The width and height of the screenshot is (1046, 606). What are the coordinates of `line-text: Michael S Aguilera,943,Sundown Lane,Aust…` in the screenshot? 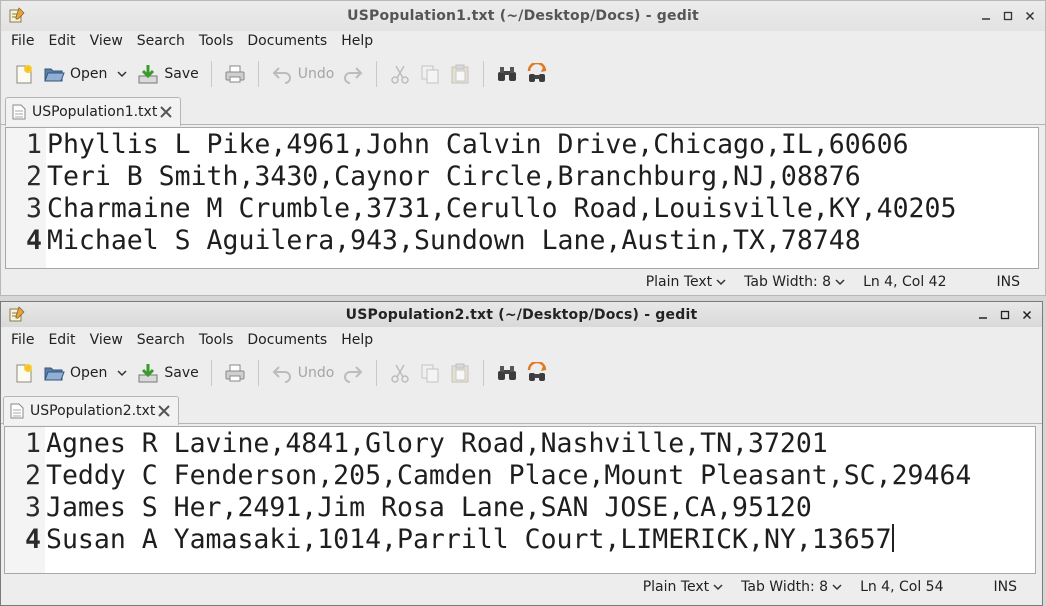 It's located at (454, 240).